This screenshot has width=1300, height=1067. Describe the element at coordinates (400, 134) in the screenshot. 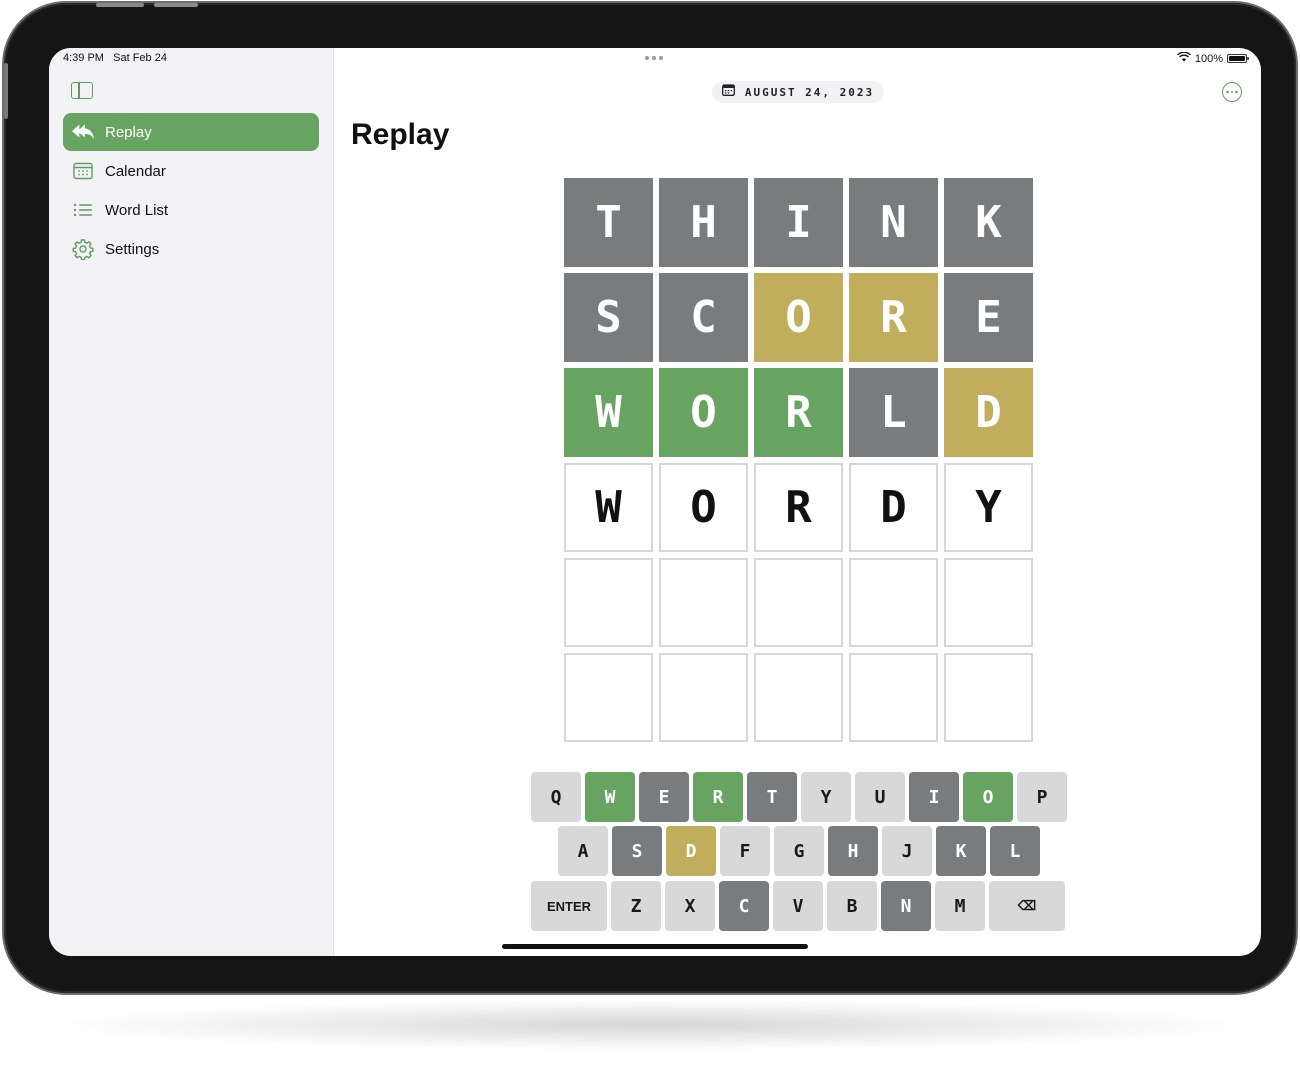

I see `page-title: Replay` at that location.